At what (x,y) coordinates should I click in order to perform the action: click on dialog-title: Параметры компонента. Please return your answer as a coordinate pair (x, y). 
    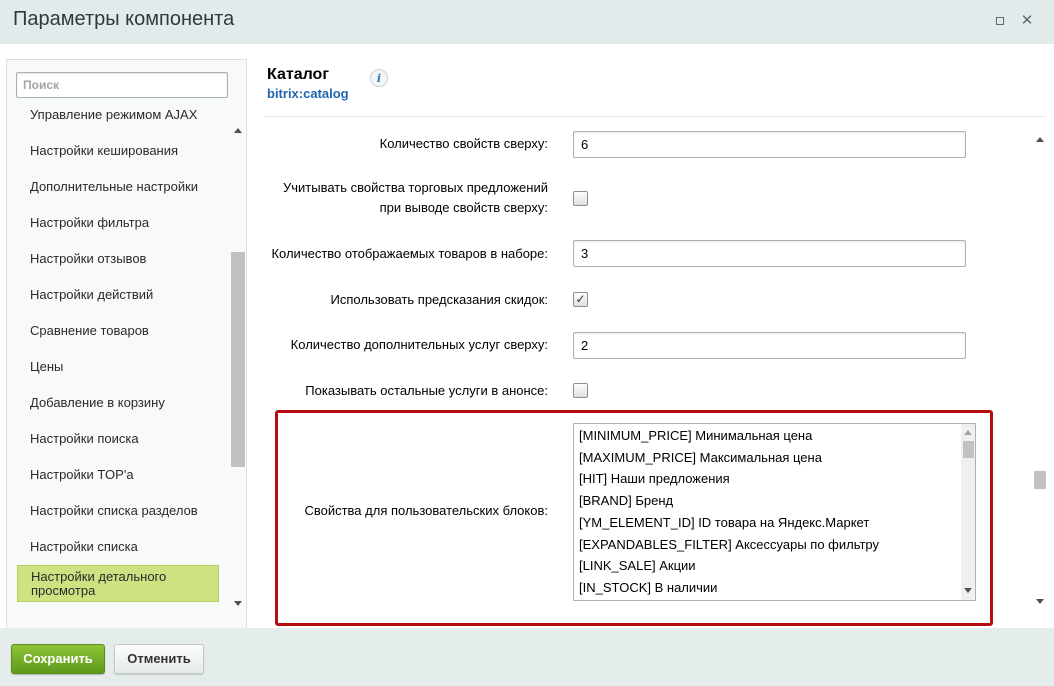
    Looking at the image, I should click on (124, 19).